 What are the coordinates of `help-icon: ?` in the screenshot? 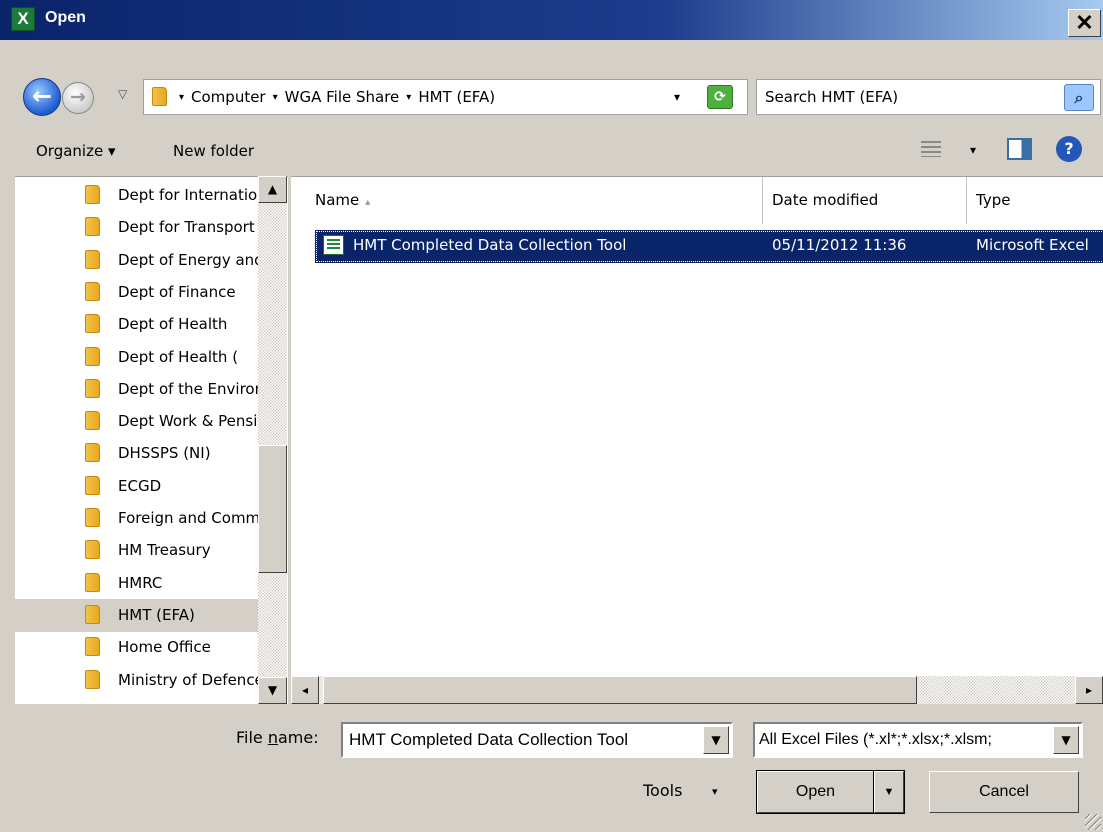 It's located at (1069, 149).